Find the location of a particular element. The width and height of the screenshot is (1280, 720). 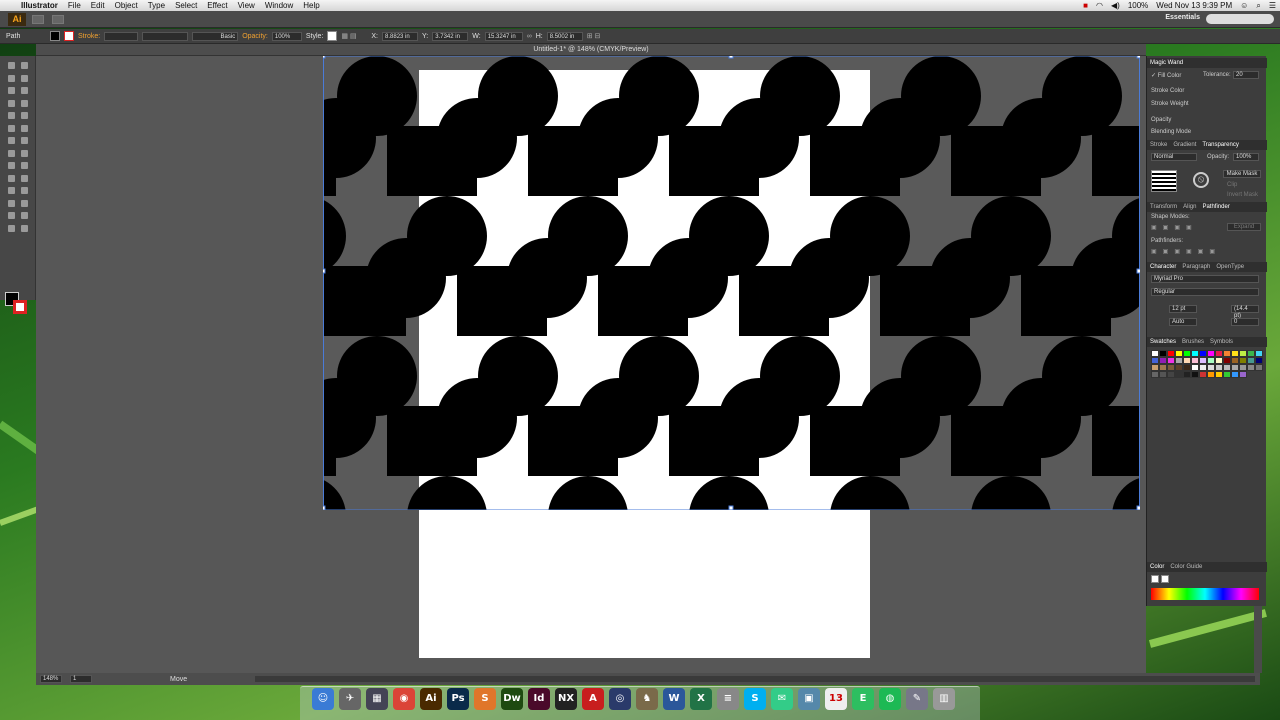

font-family-select: Myriad Pro is located at coordinates (1205, 279).